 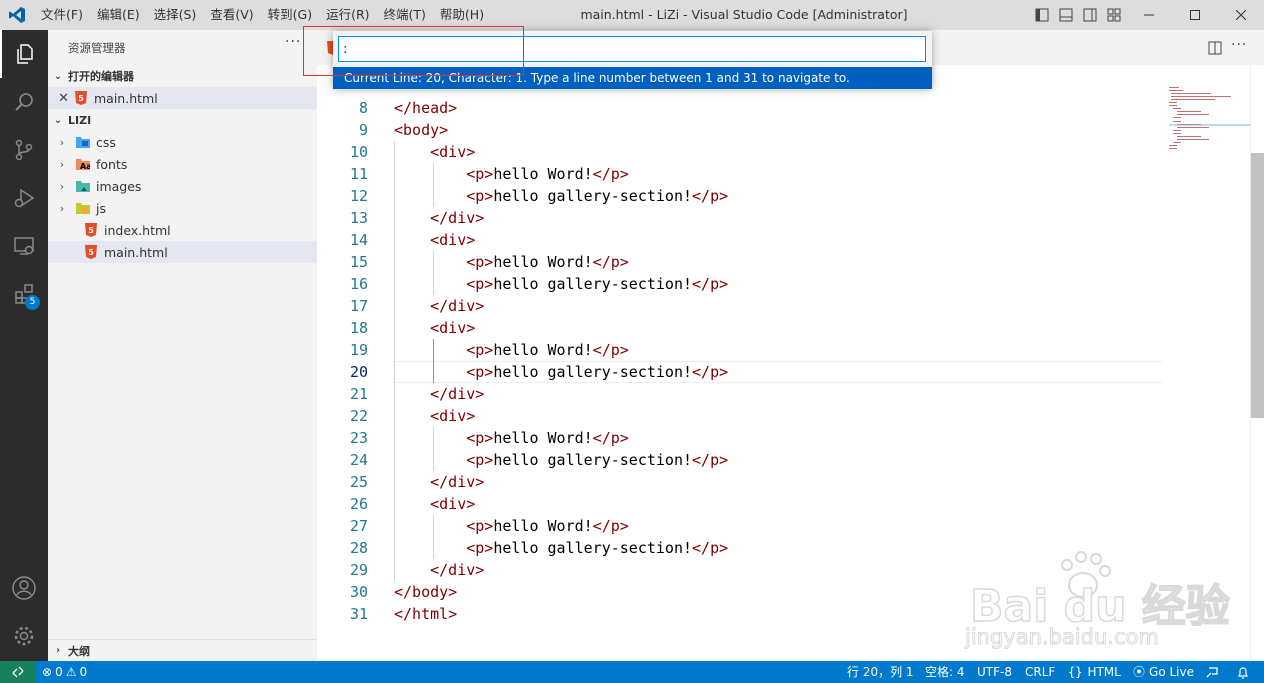 What do you see at coordinates (118, 15) in the screenshot?
I see `menu-item: 编辑(E)` at bounding box center [118, 15].